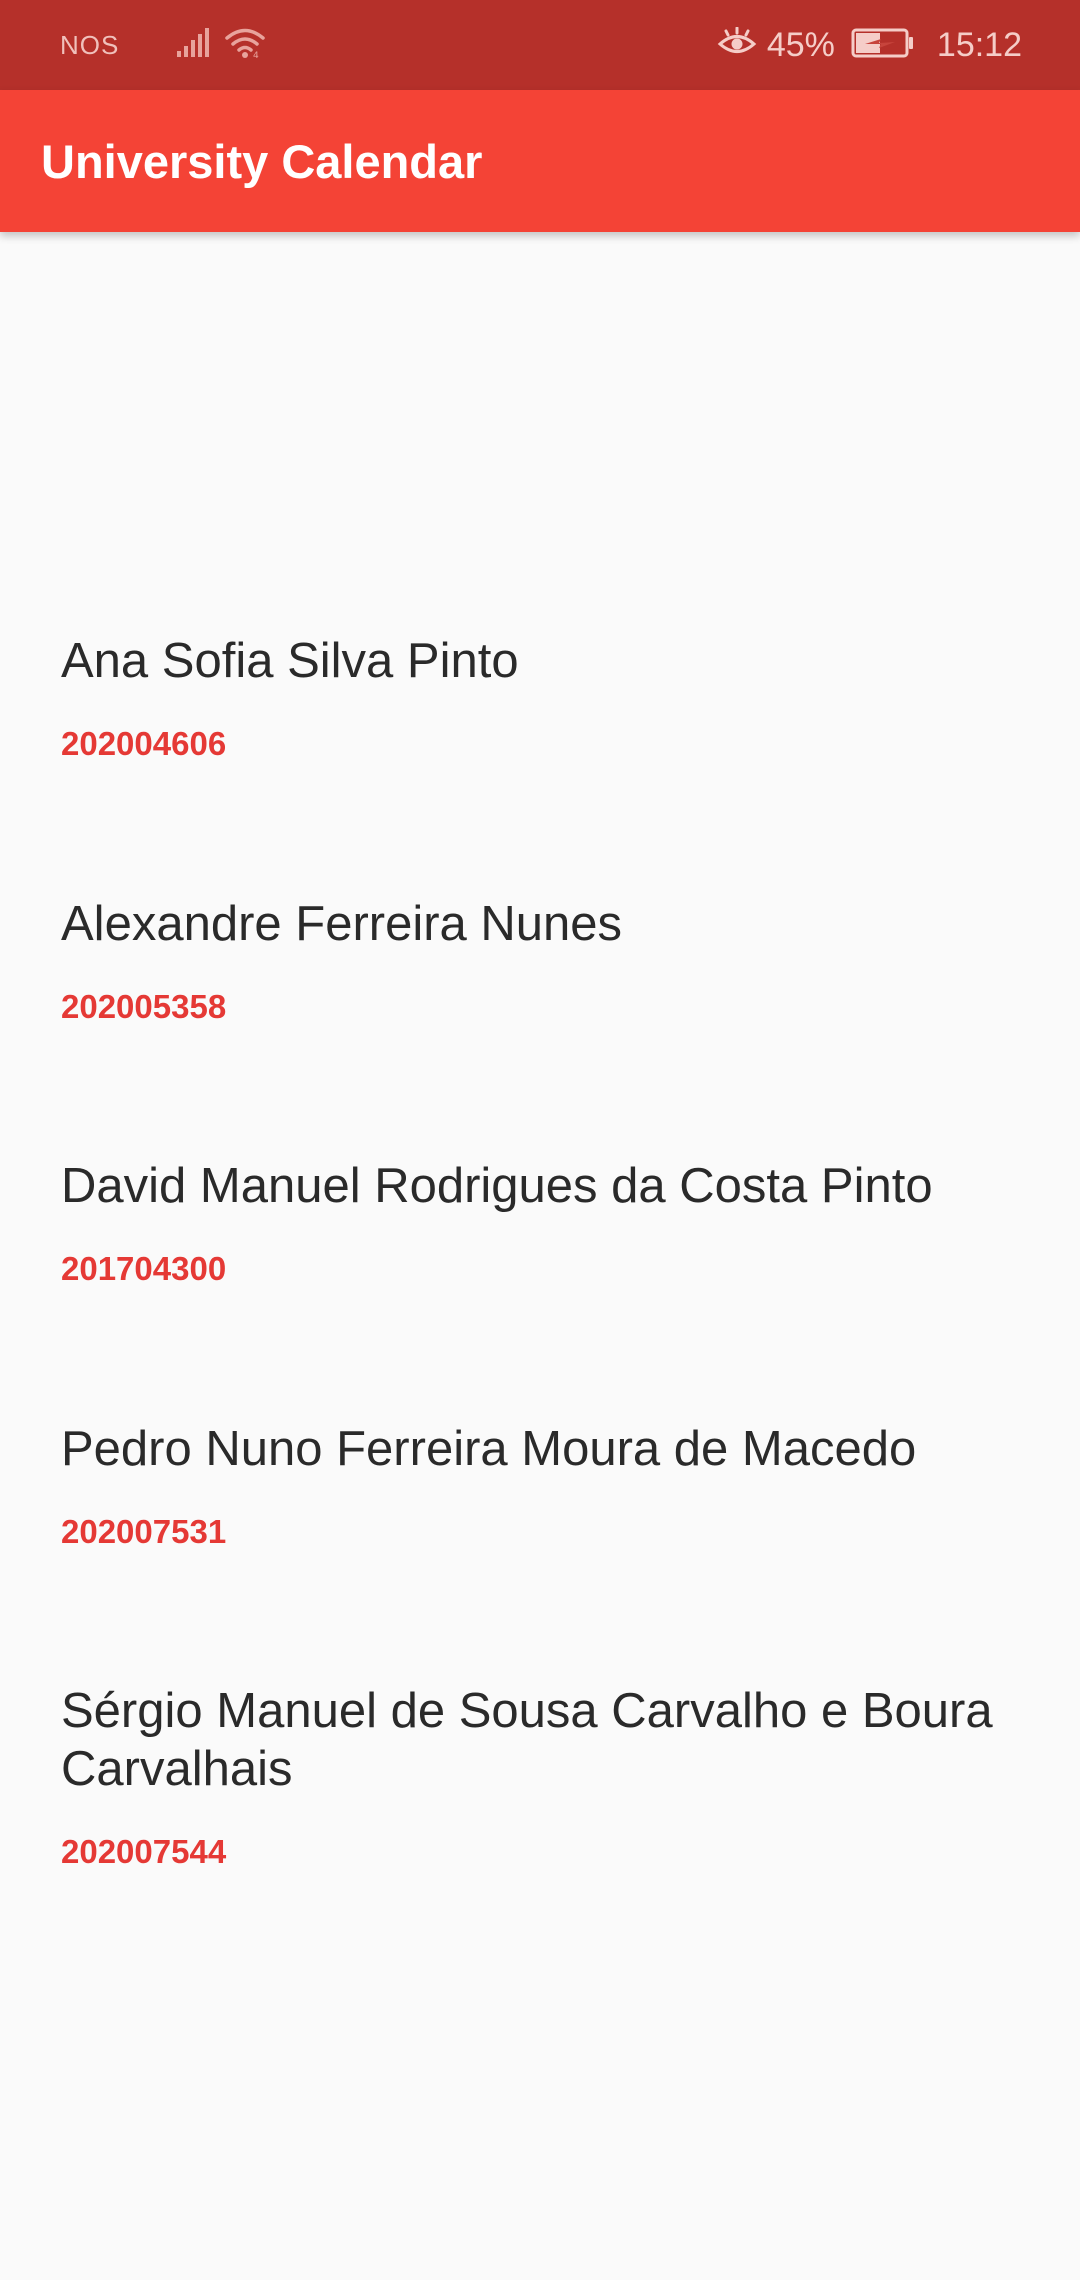 This screenshot has height=2280, width=1080. What do you see at coordinates (497, 1186) in the screenshot?
I see `member-name: David Manuel Rodrigues da Costa Pinto` at bounding box center [497, 1186].